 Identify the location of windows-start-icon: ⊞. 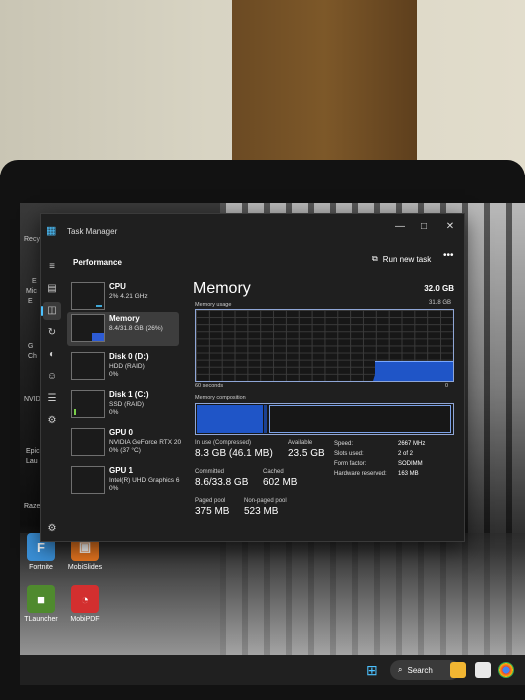
(373, 670).